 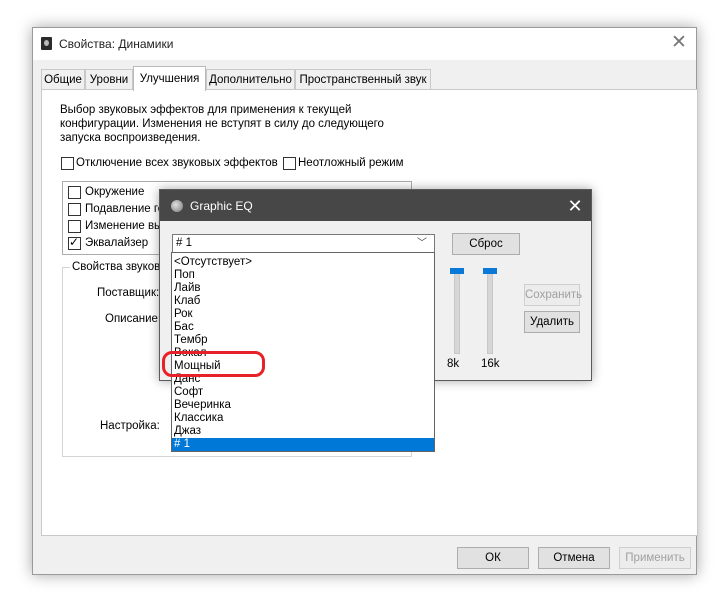 What do you see at coordinates (303, 444) in the screenshot?
I see `preset-option-selected: # 1` at bounding box center [303, 444].